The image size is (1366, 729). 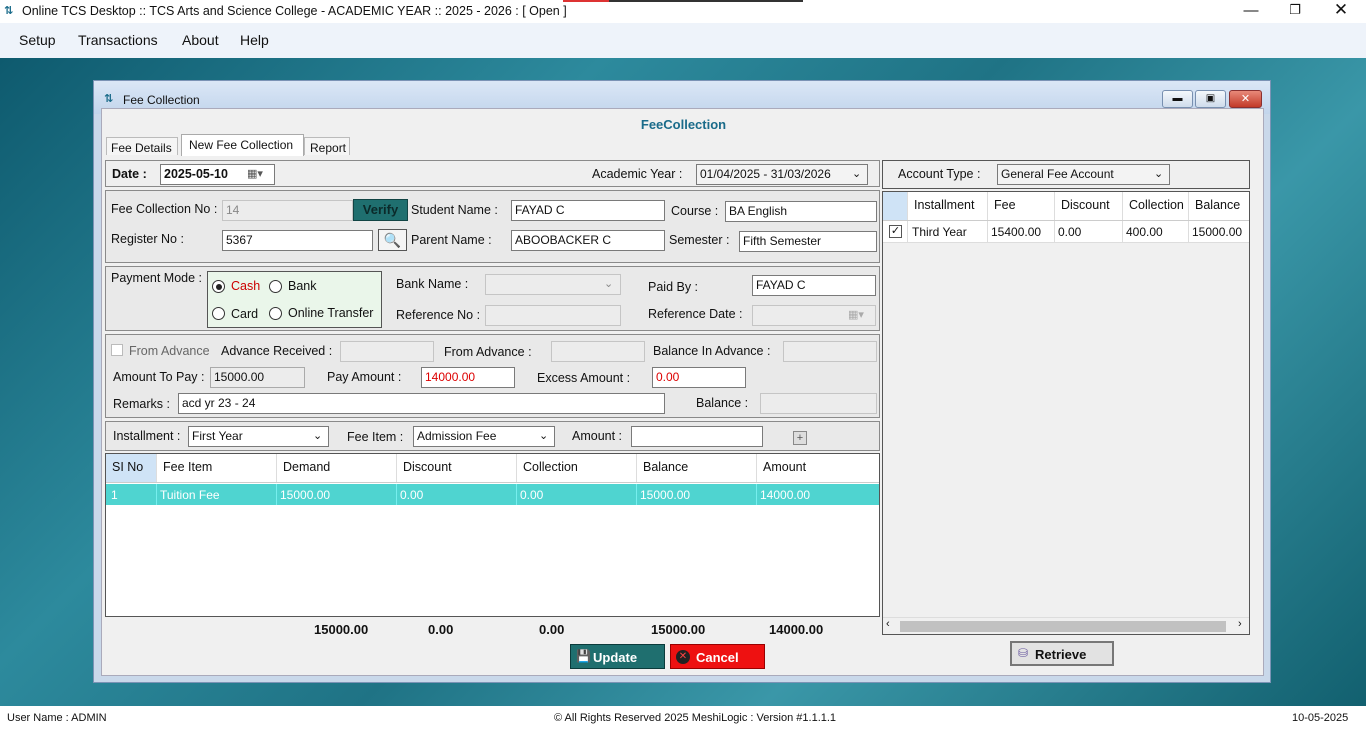 I want to click on menu-transactions: Transactions, so click(x=118, y=40).